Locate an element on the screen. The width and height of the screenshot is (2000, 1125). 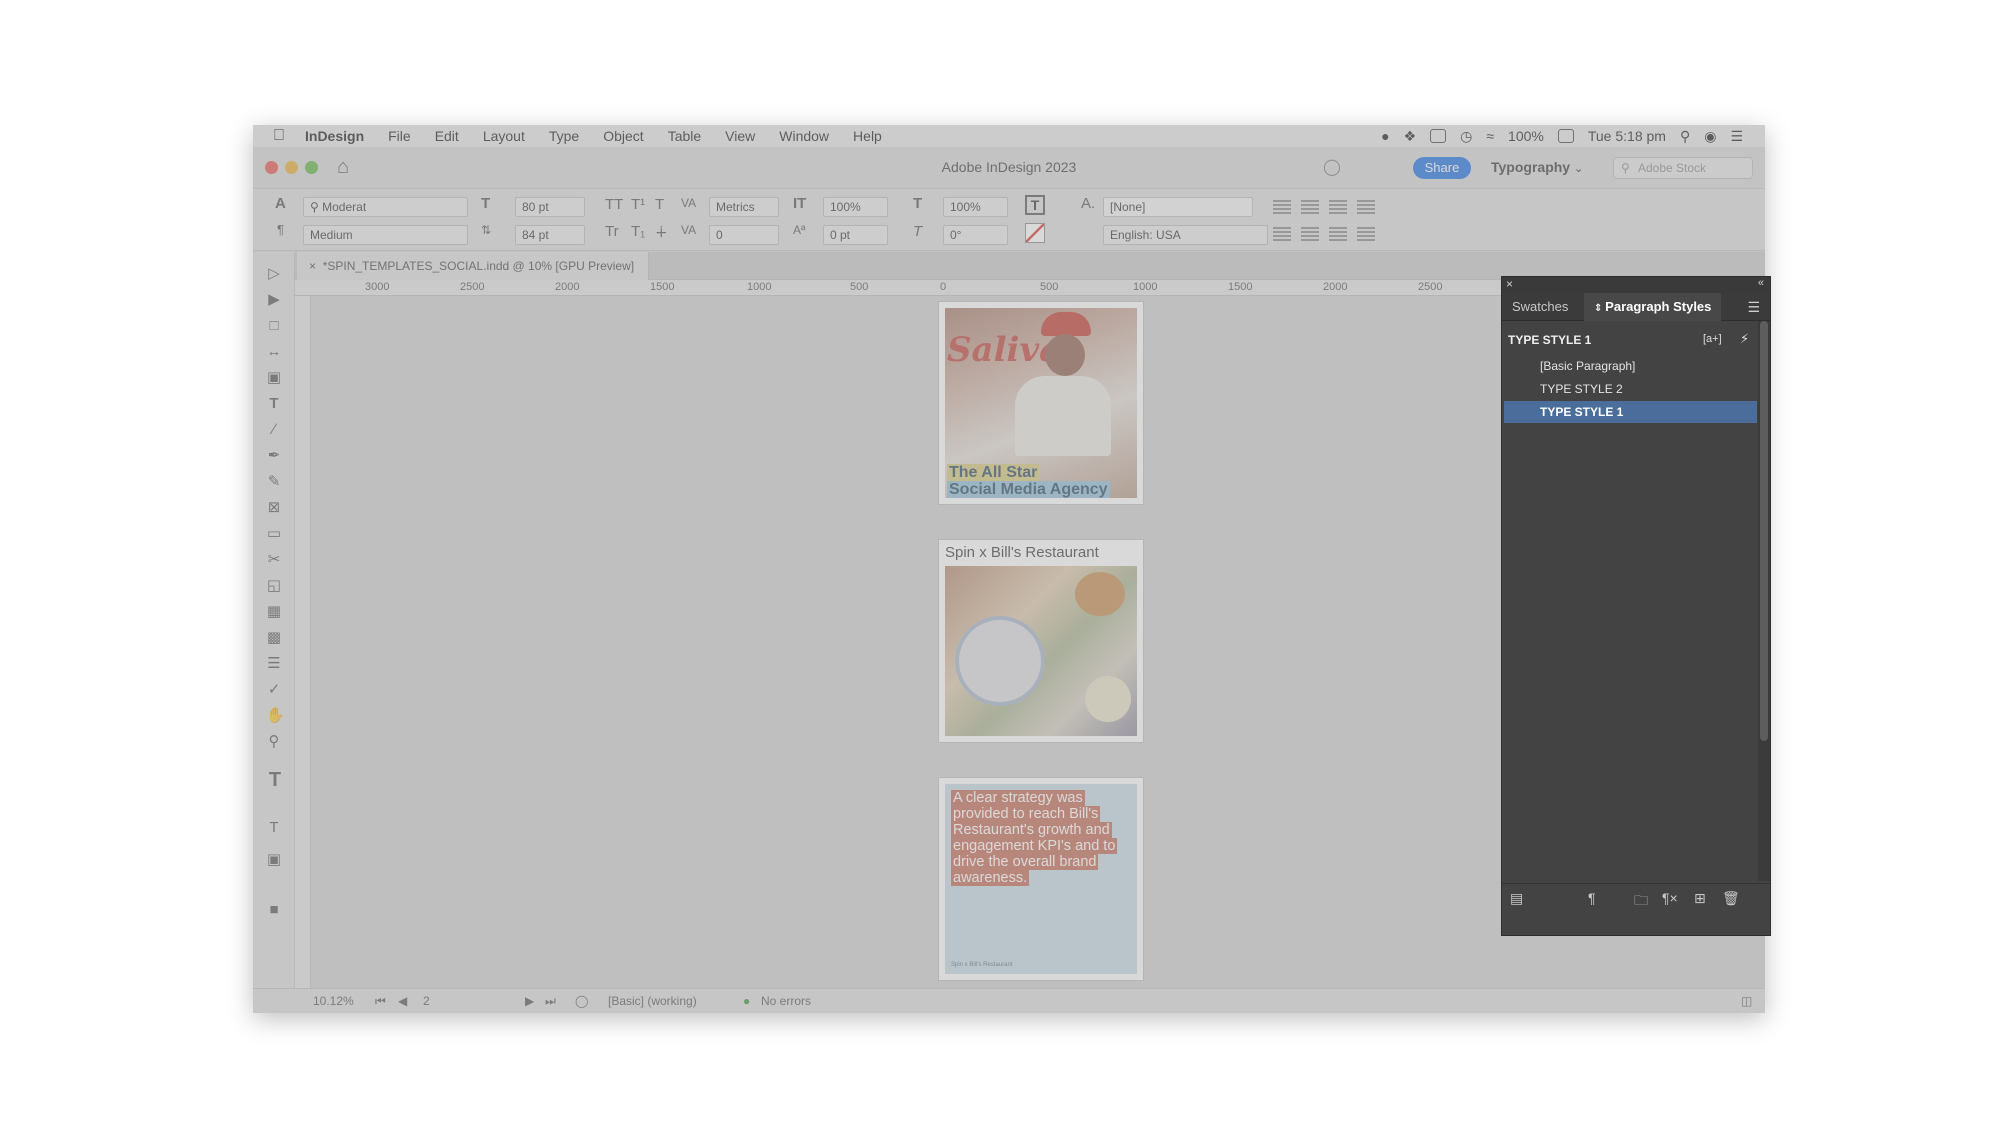
tab-swatches: Swatches is located at coordinates (1540, 307).